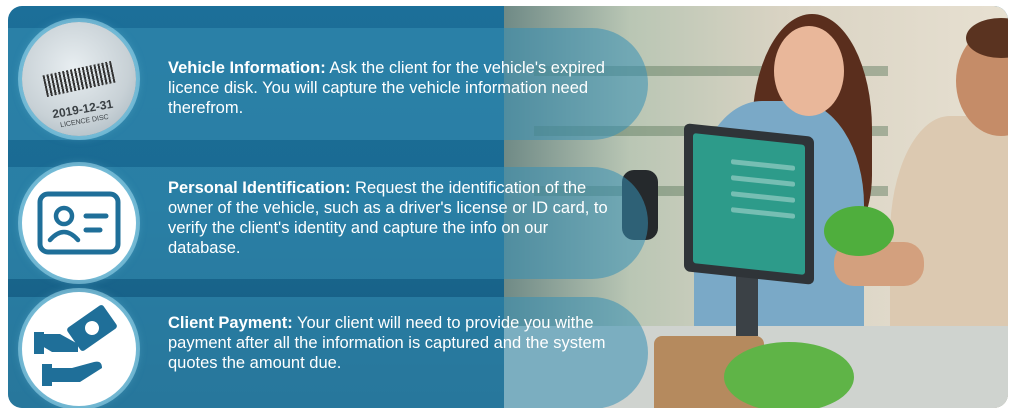 This screenshot has height=412, width=1016. I want to click on cashier-face, so click(809, 71).